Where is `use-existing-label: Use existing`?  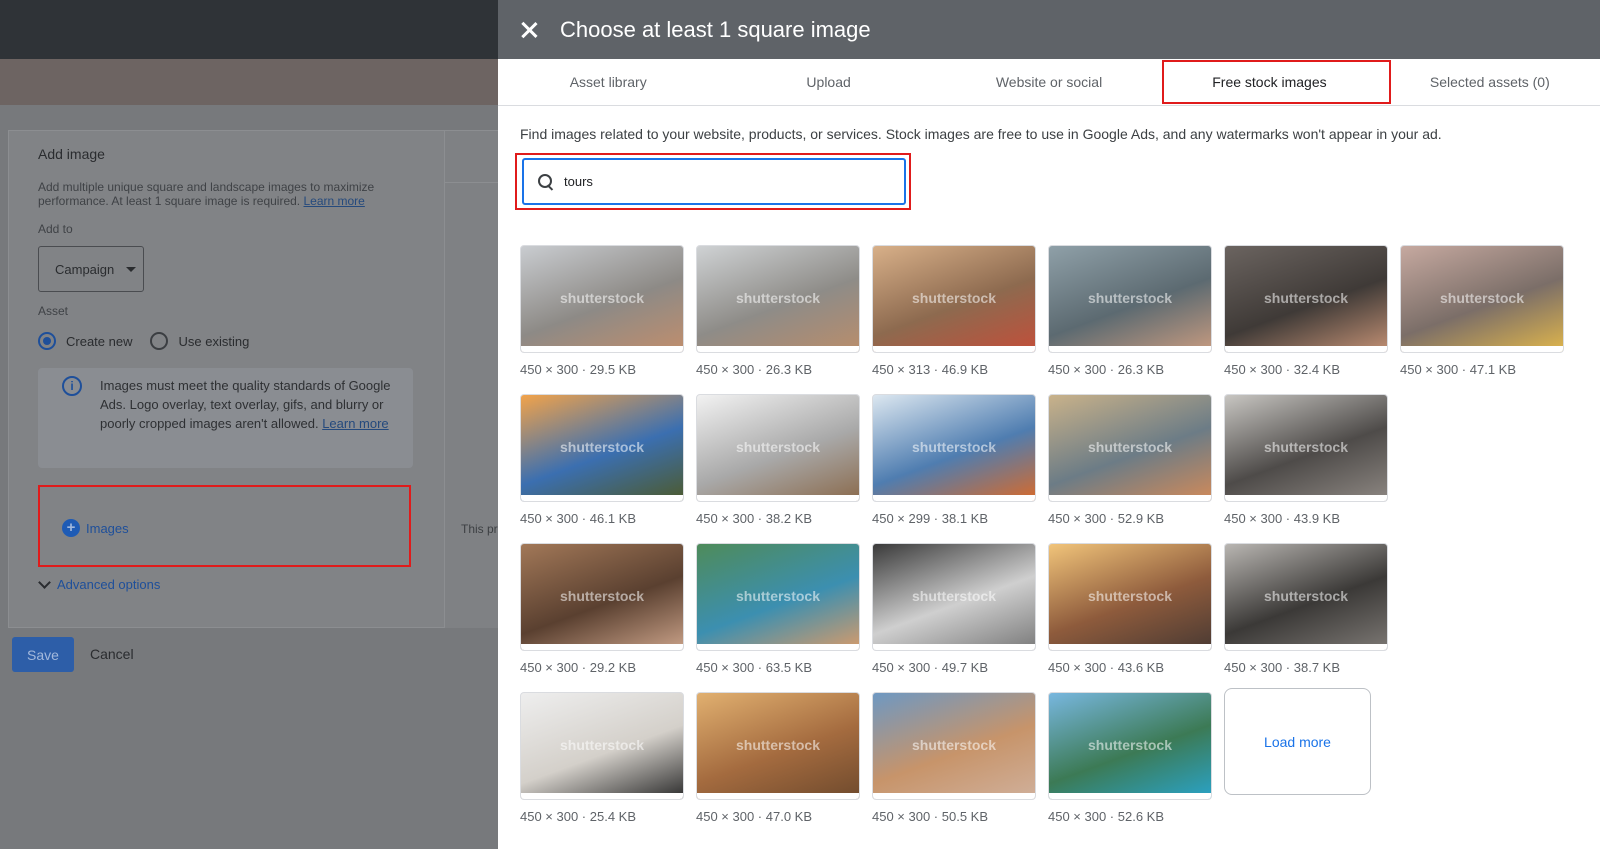 use-existing-label: Use existing is located at coordinates (214, 341).